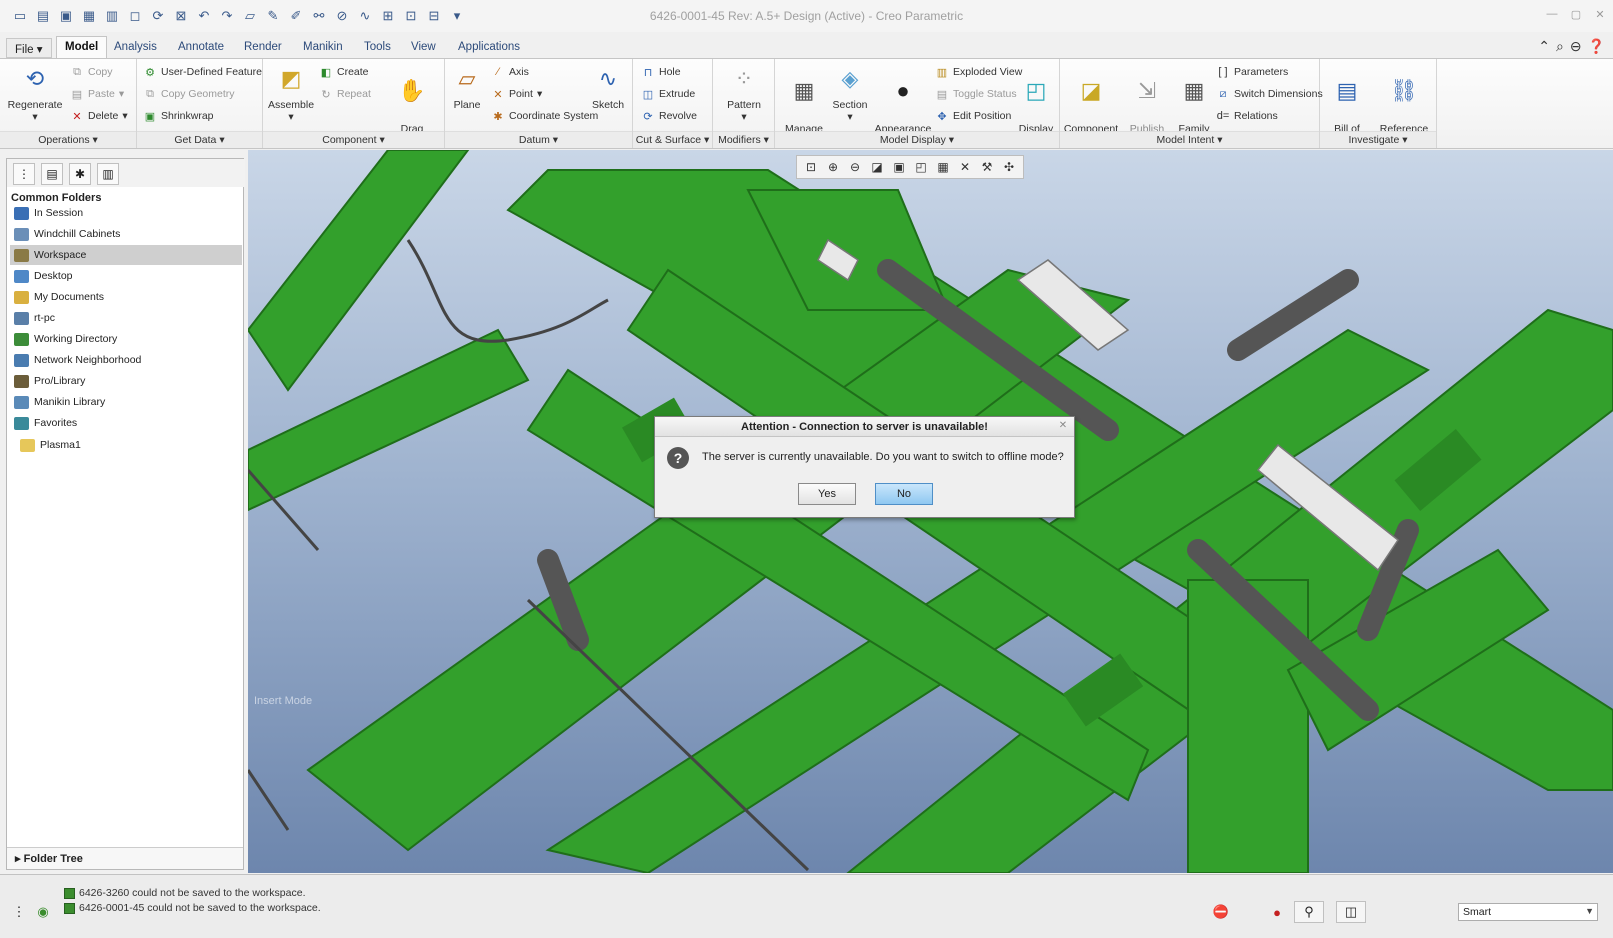  What do you see at coordinates (672, 139) in the screenshot?
I see `group-label: Cut & Surface ▾` at bounding box center [672, 139].